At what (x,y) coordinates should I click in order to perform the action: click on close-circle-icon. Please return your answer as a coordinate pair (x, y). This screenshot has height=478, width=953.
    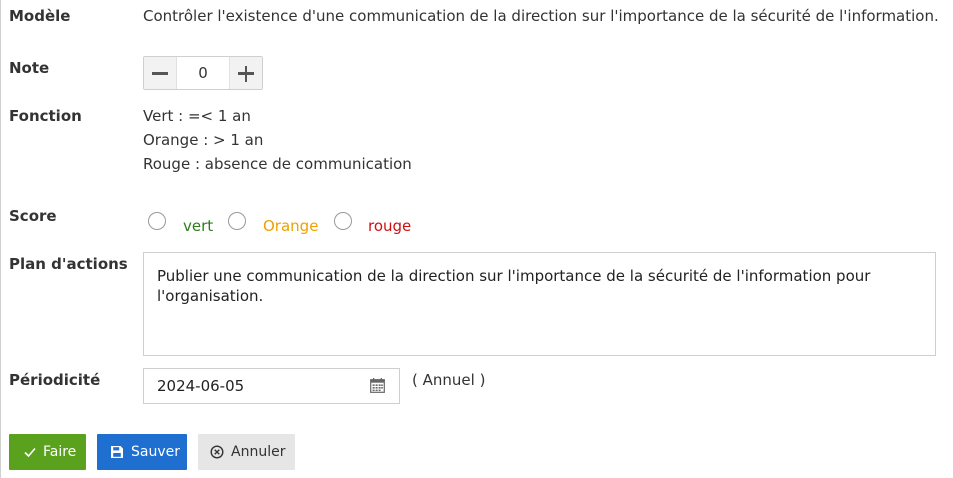
    Looking at the image, I should click on (217, 452).